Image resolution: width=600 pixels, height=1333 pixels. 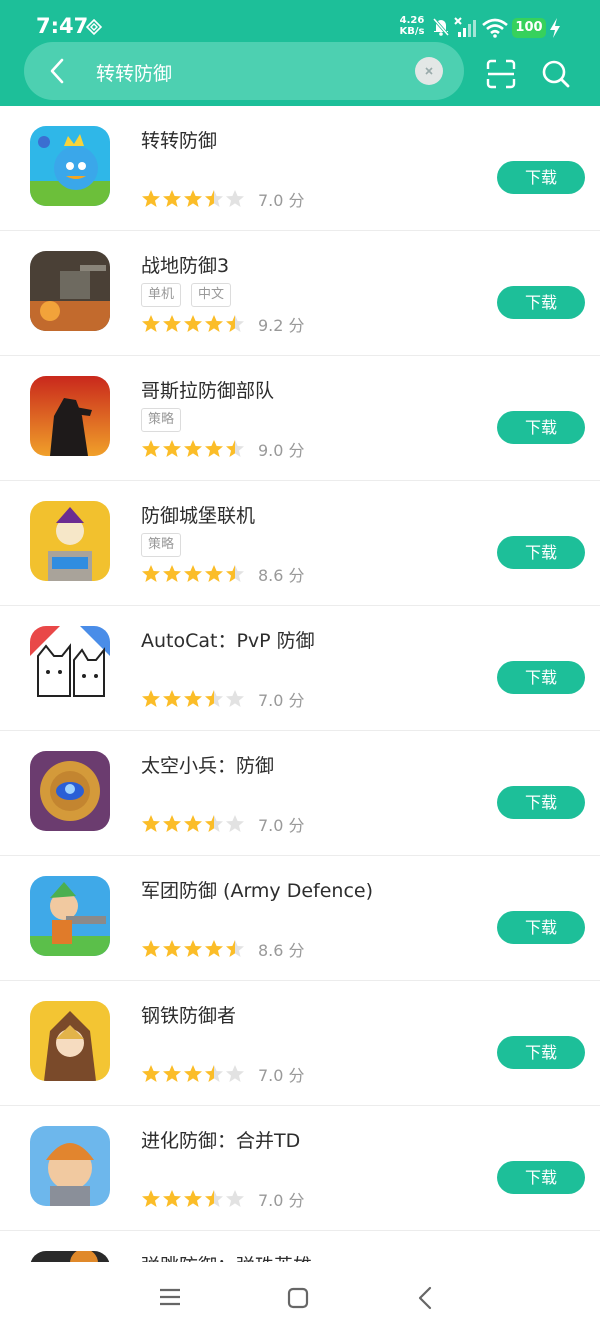 I want to click on app-rating: 8.6 分, so click(x=223, y=949).